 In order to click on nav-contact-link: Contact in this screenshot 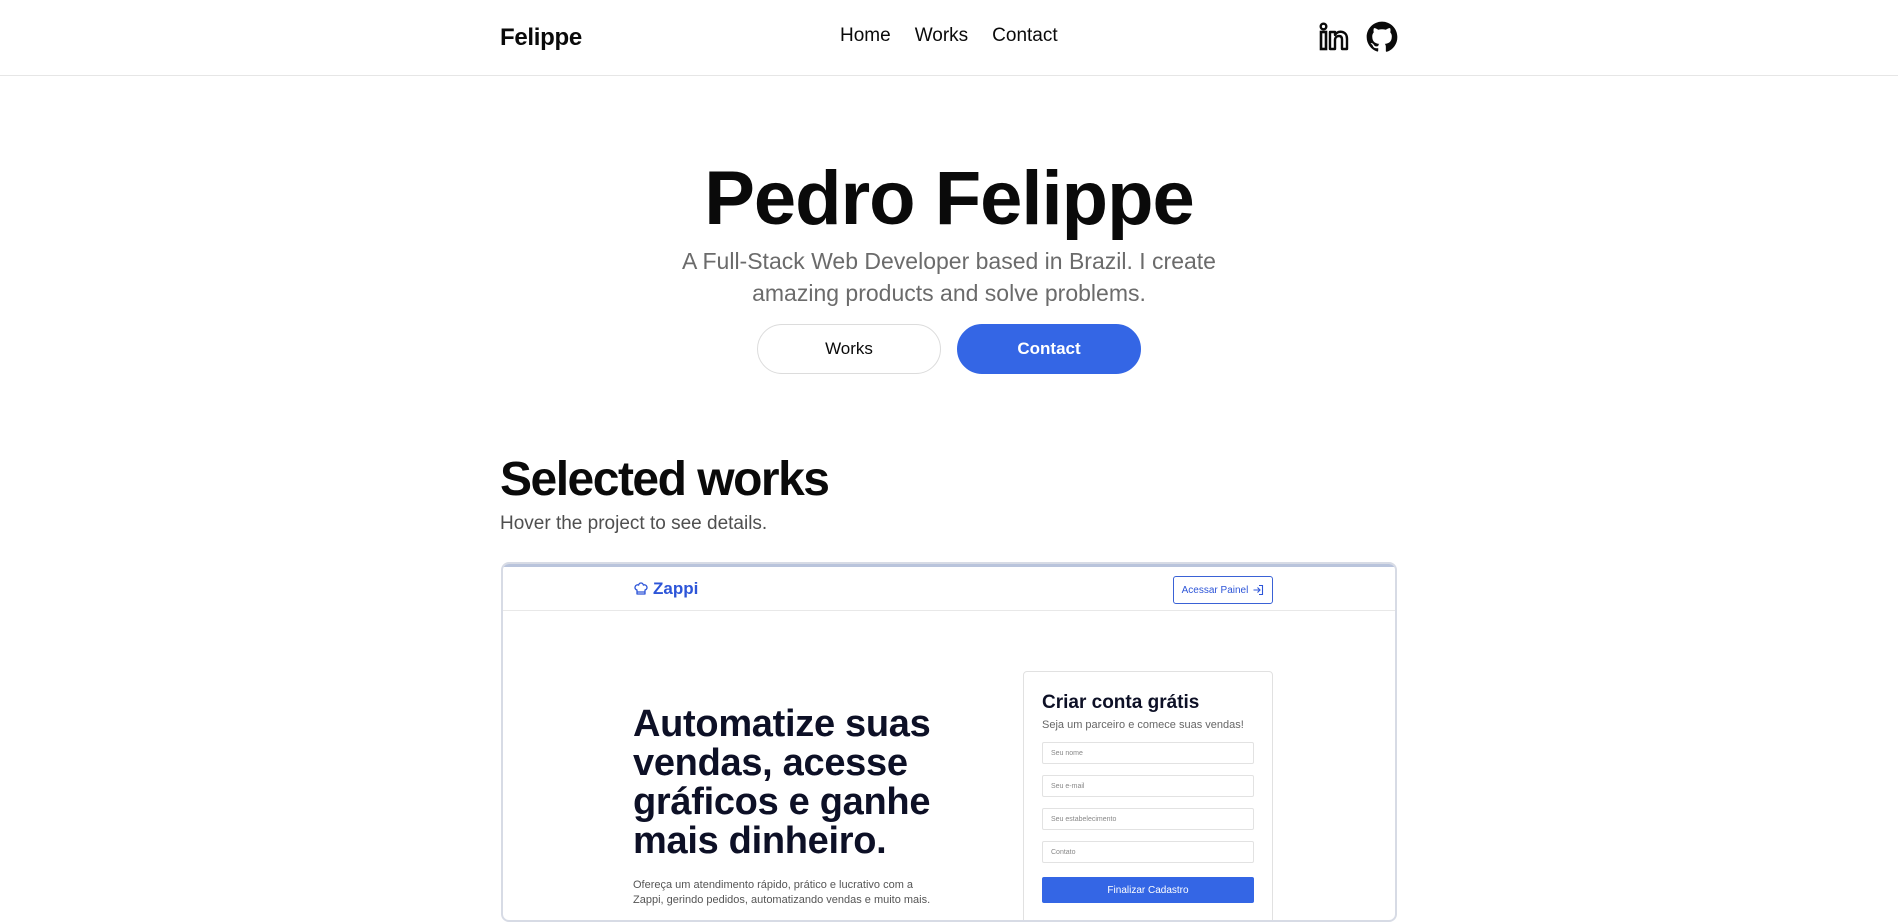, I will do `click(1024, 36)`.